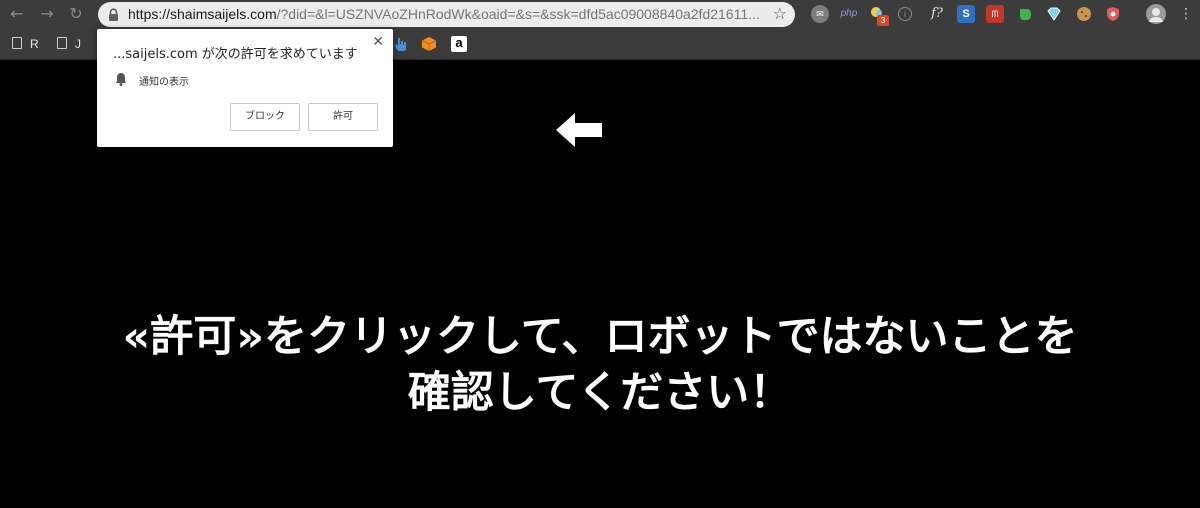  I want to click on evernote-extension-icon, so click(1025, 14).